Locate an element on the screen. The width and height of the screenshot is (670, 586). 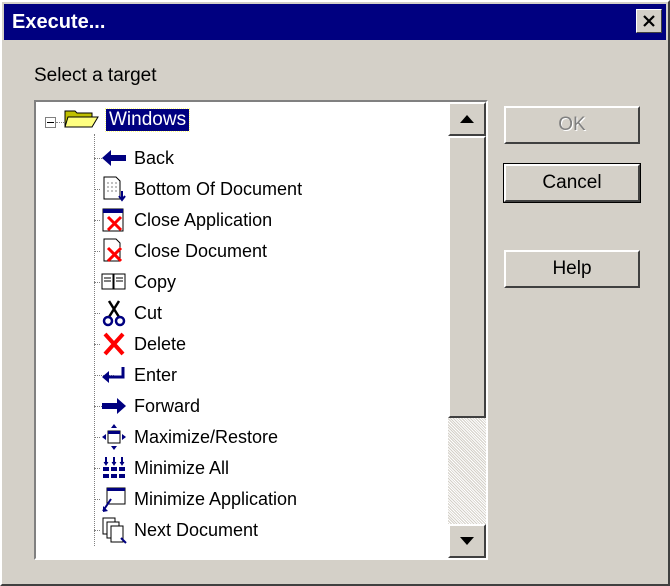
tree-item-maximize-restore: Maximize/Restore is located at coordinates (189, 437).